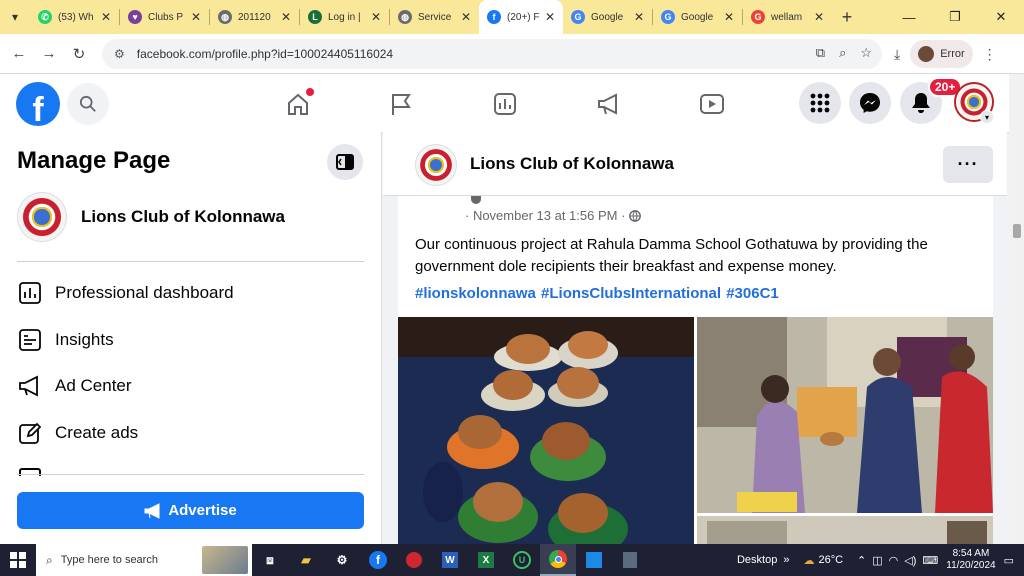  What do you see at coordinates (190, 293) in the screenshot?
I see `nav-professional-dashboard: Professional dashboard` at bounding box center [190, 293].